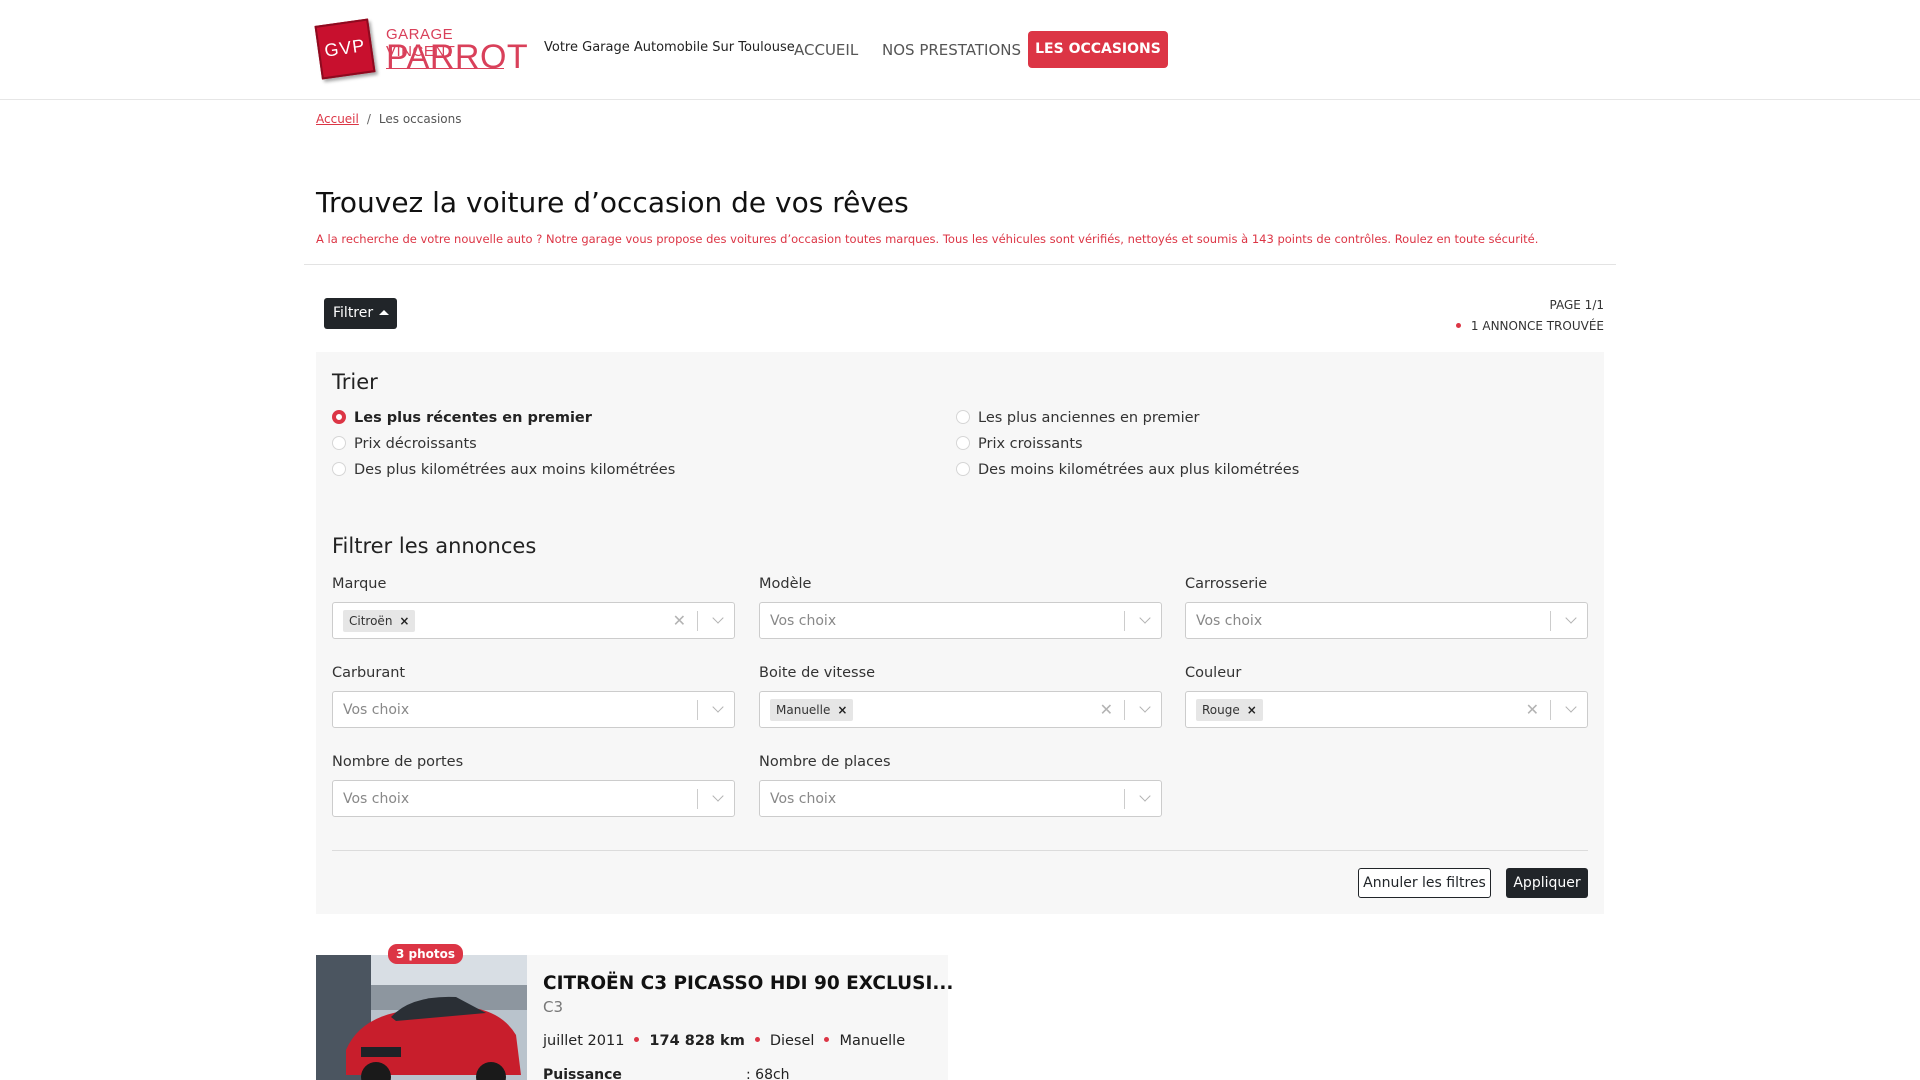 The height and width of the screenshot is (1080, 1920). I want to click on page-indicator: PAGE 1/1, so click(1576, 305).